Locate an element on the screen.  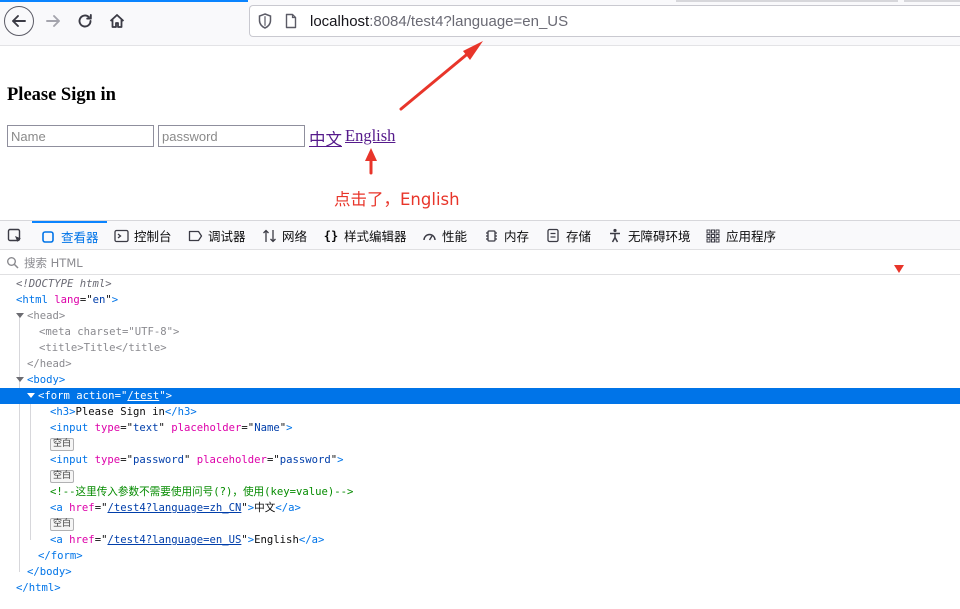
tree-node-doctype: <!DOCTYPE html> is located at coordinates (480, 284).